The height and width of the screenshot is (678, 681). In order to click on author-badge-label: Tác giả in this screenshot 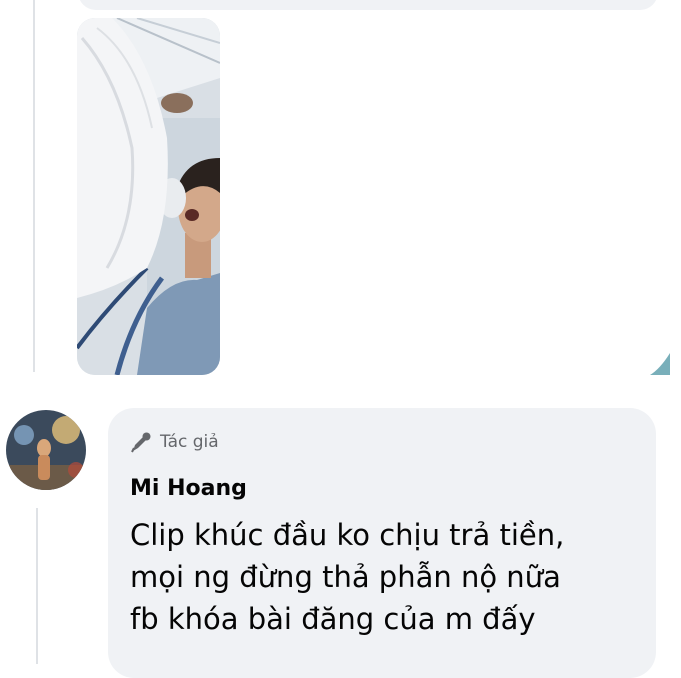, I will do `click(189, 442)`.